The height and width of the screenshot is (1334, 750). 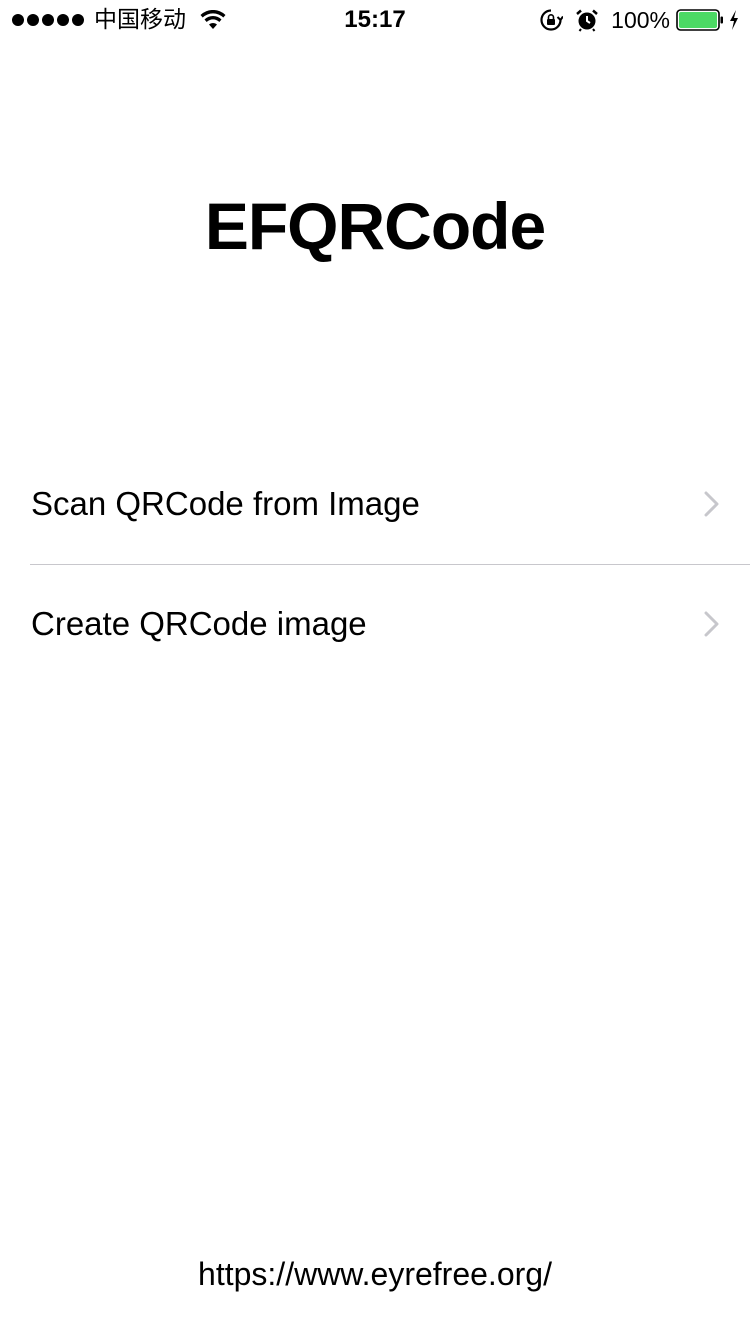 I want to click on battery-icon, so click(x=699, y=20).